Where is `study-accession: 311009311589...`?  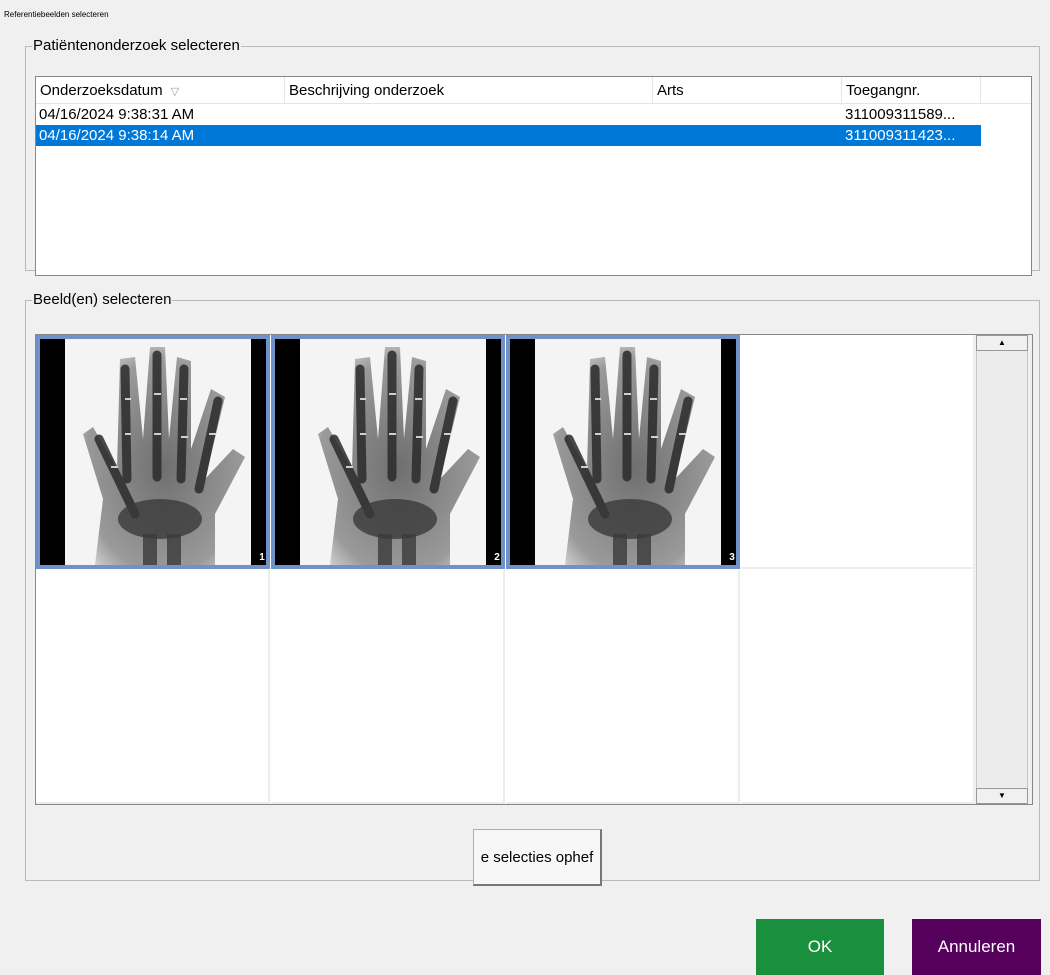 study-accession: 311009311589... is located at coordinates (900, 114).